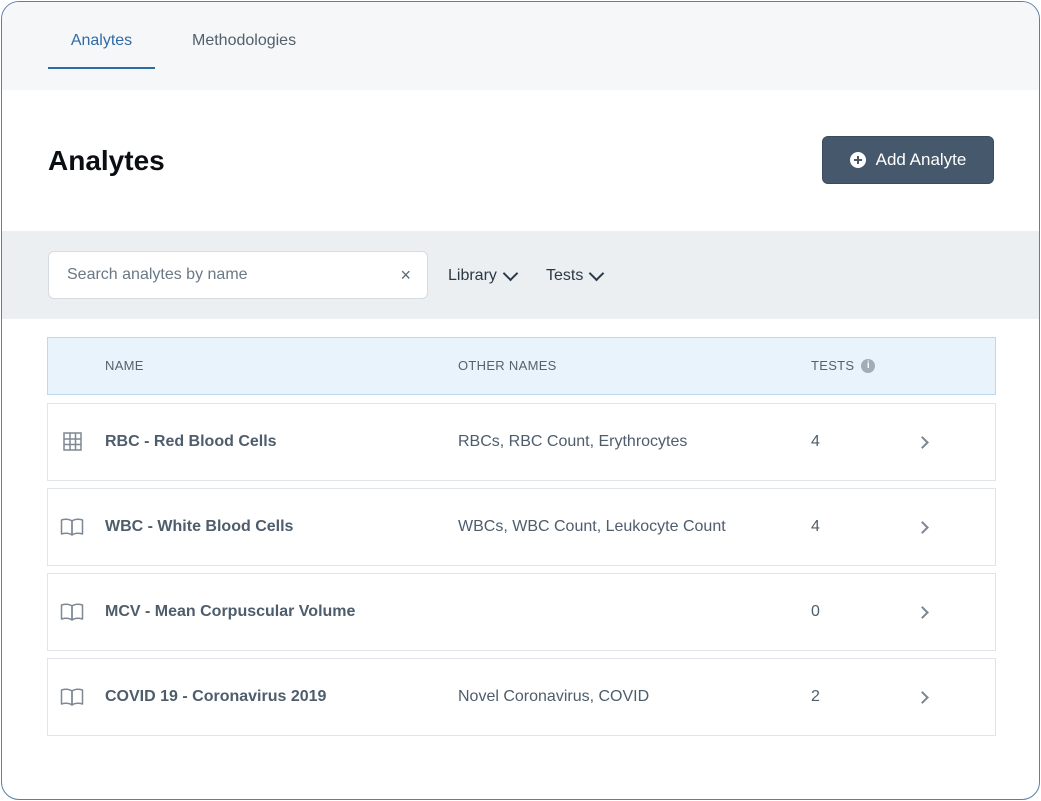 Image resolution: width=1041 pixels, height=801 pixels. I want to click on analyte-name: COVID 19 - Coronavirus 2019, so click(216, 696).